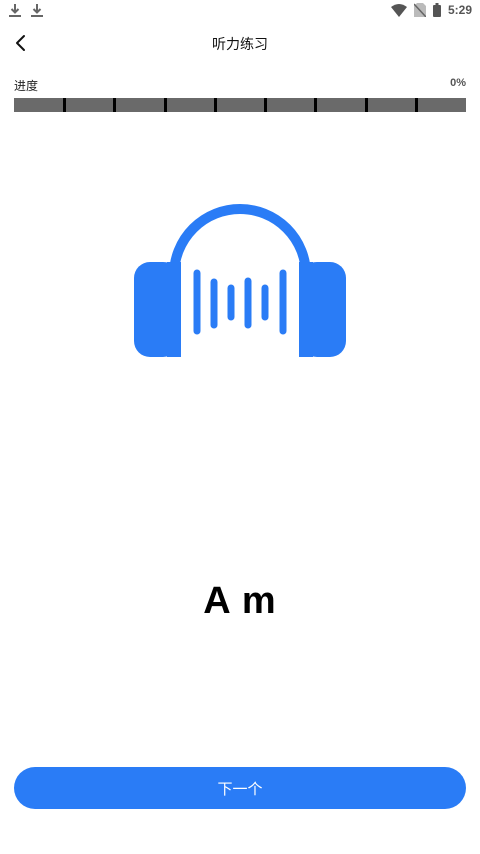 The width and height of the screenshot is (480, 854). What do you see at coordinates (436, 10) in the screenshot?
I see `battery-icon` at bounding box center [436, 10].